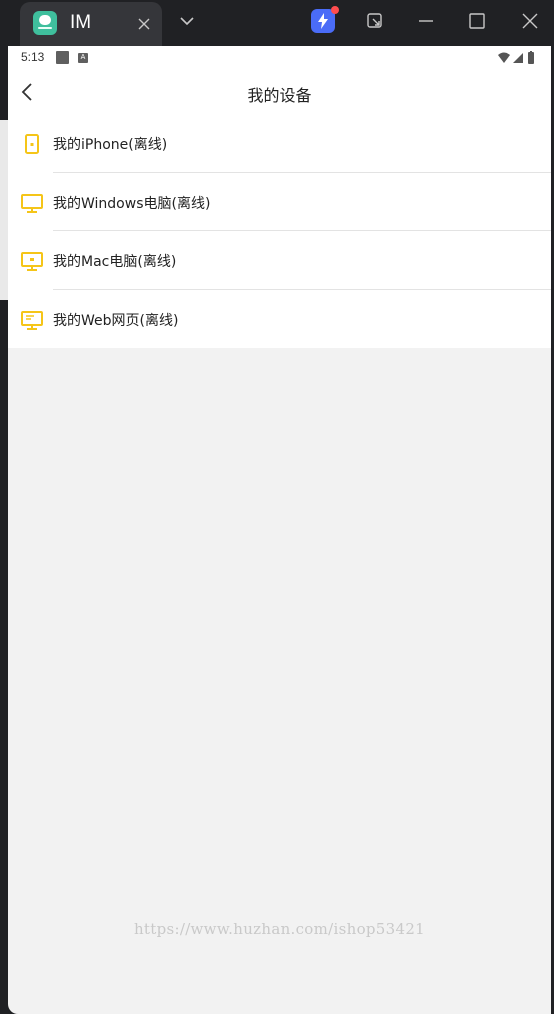 The image size is (554, 1014). I want to click on status-time: 5:13, so click(33, 57).